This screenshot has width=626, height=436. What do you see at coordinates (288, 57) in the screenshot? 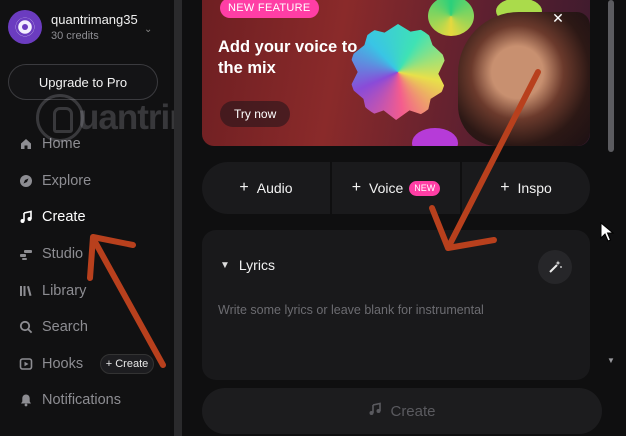
I see `banner-headline: Add your voice to the mix` at bounding box center [288, 57].